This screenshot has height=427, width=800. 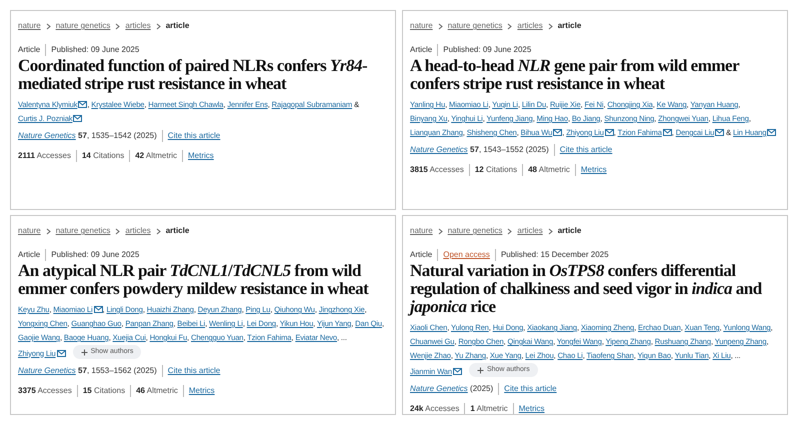 I want to click on metric-stat: 1 Altmetric, so click(x=486, y=408).